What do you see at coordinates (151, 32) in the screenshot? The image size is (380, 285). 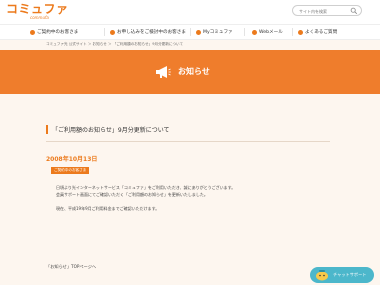 I see `nav-item-label: お申し込みをご検討中のお客さま` at bounding box center [151, 32].